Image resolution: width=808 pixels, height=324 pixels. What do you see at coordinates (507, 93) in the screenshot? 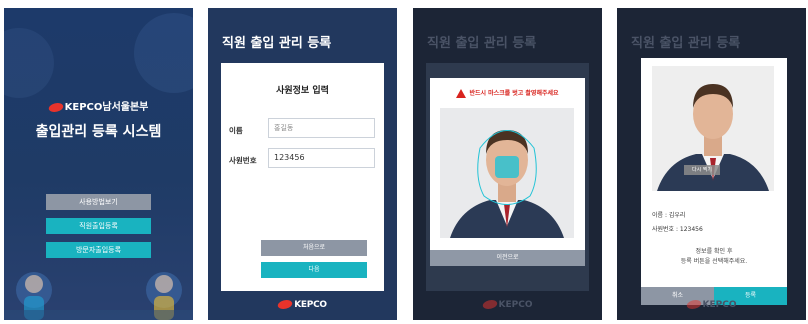
I see `mask-warning: 반드시 마스크를 벗고 촬영해주세요` at bounding box center [507, 93].